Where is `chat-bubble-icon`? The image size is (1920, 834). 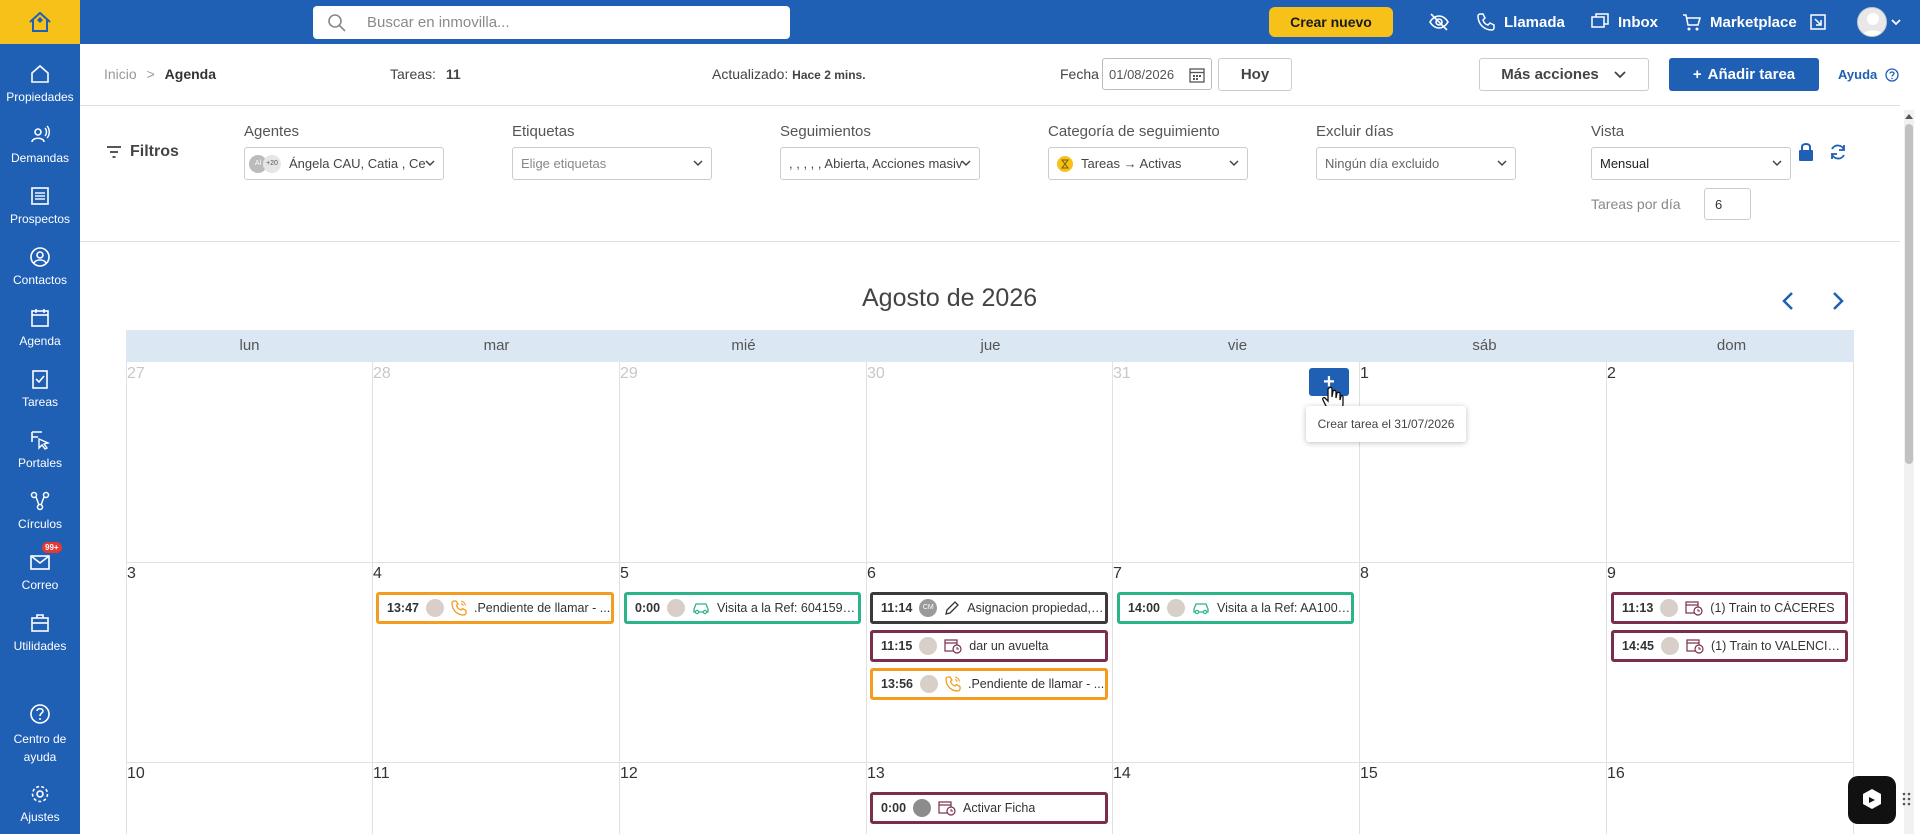
chat-bubble-icon is located at coordinates (1872, 799).